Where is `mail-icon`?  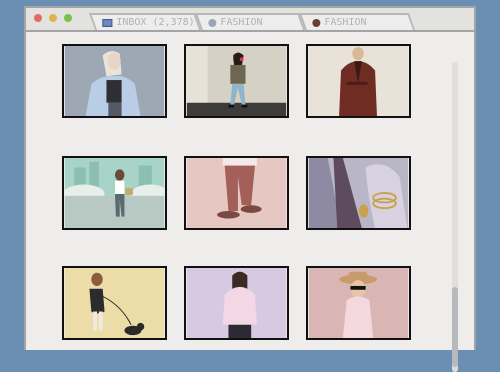
mail-icon is located at coordinates (107, 22).